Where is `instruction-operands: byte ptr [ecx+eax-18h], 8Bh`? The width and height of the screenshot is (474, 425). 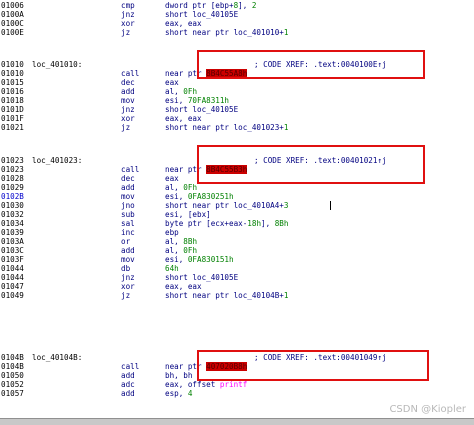 instruction-operands: byte ptr [ecx+eax-18h], 8Bh is located at coordinates (226, 223).